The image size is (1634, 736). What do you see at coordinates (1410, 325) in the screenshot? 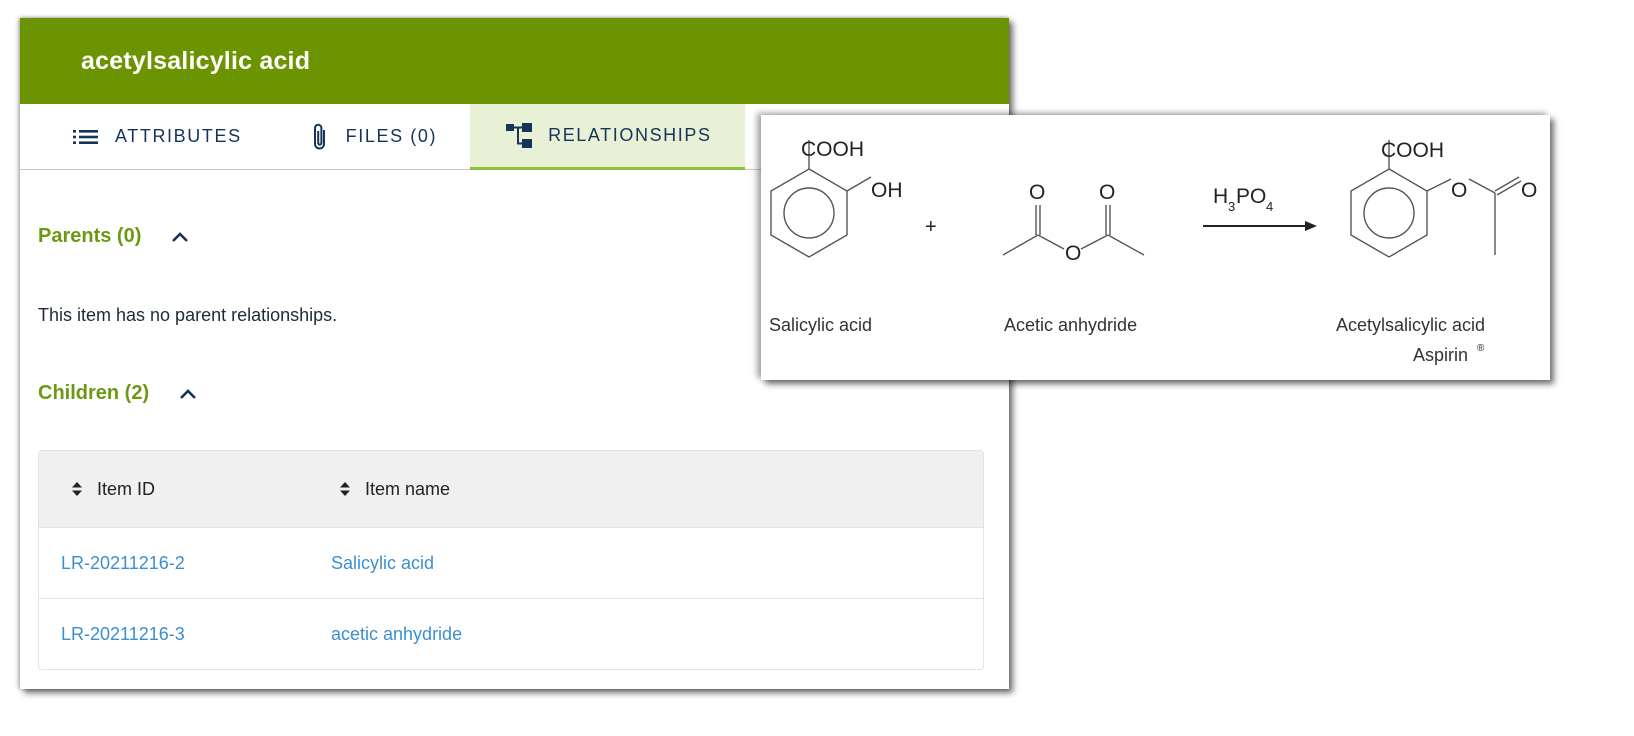
I see `acetylsalicylic-acid-label: Acetylsalicylic acid` at bounding box center [1410, 325].